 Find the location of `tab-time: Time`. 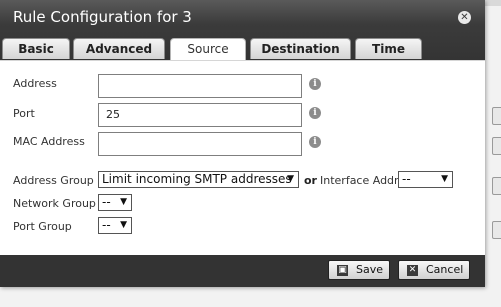

tab-time: Time is located at coordinates (388, 48).